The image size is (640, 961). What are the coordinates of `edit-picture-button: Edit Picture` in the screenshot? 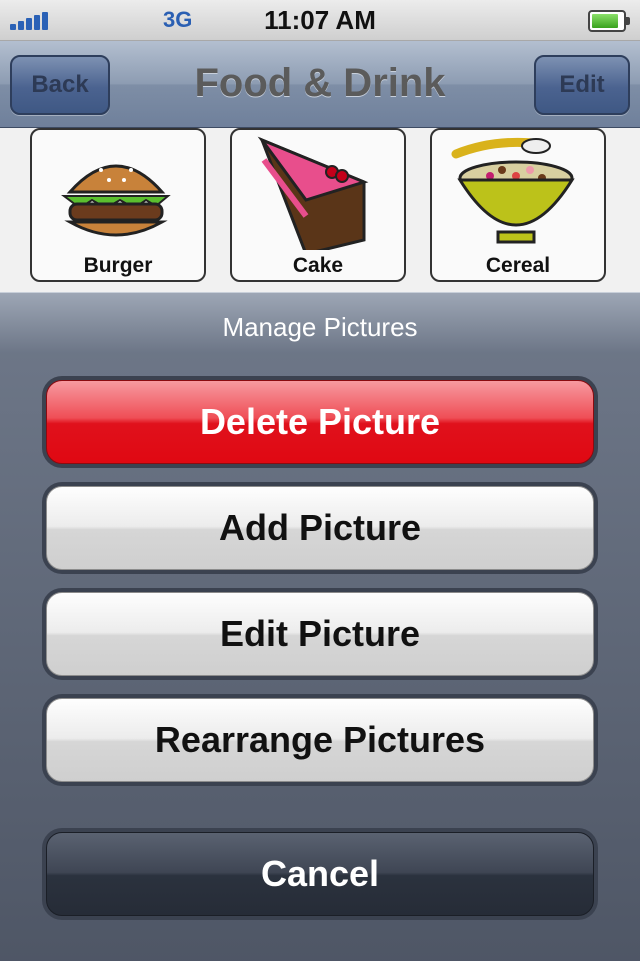 It's located at (320, 634).